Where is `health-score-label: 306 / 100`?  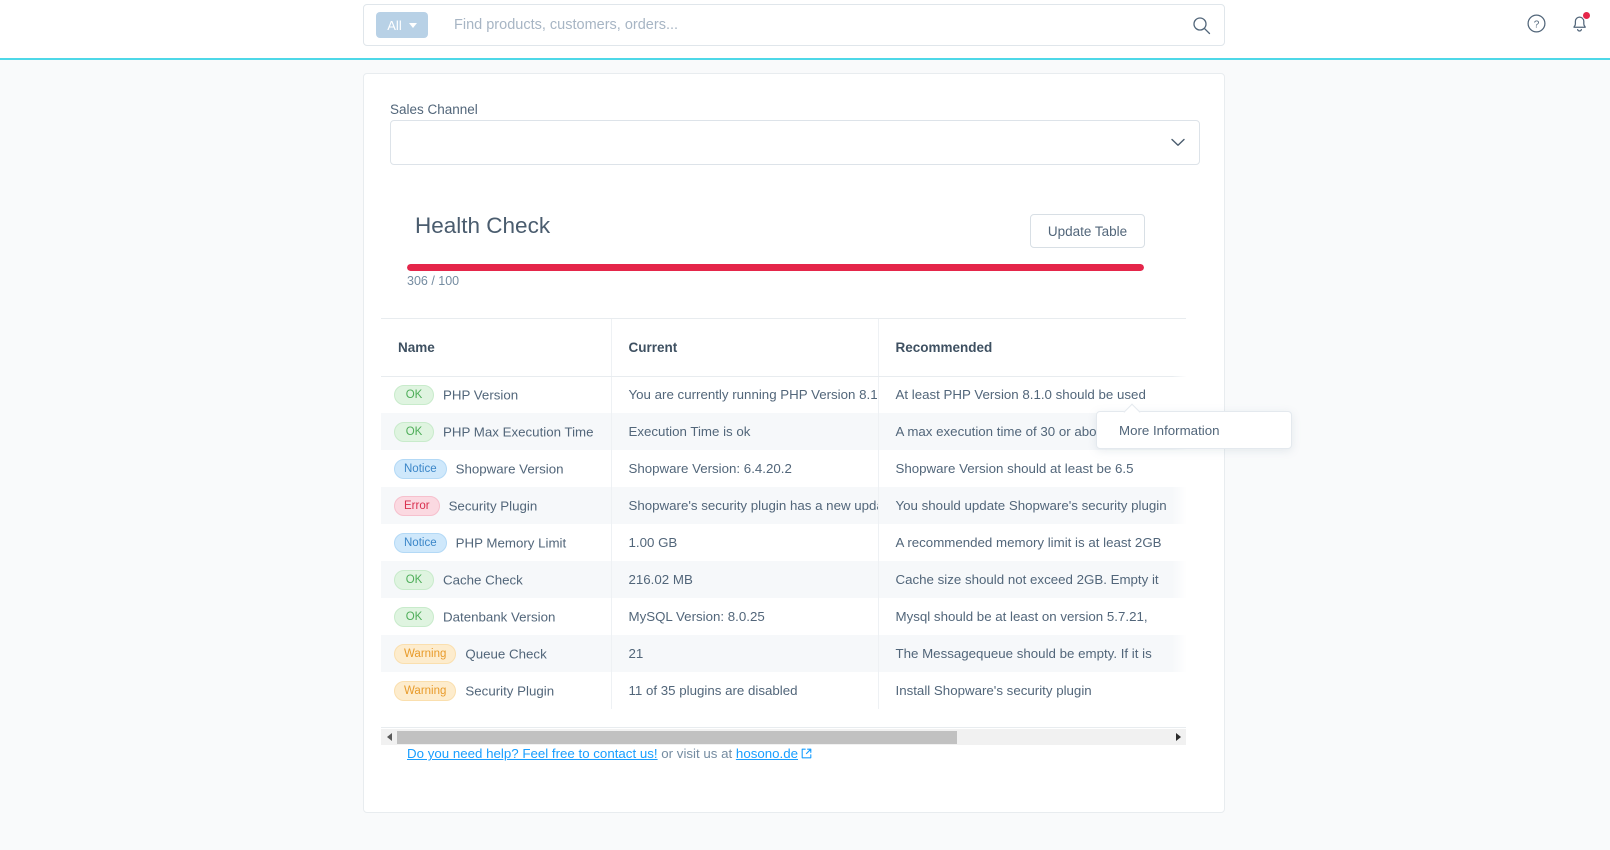 health-score-label: 306 / 100 is located at coordinates (433, 281).